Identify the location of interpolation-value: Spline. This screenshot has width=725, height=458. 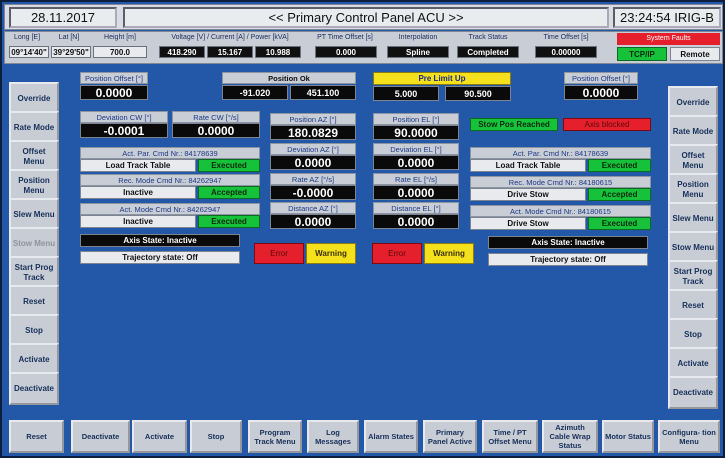
(418, 52).